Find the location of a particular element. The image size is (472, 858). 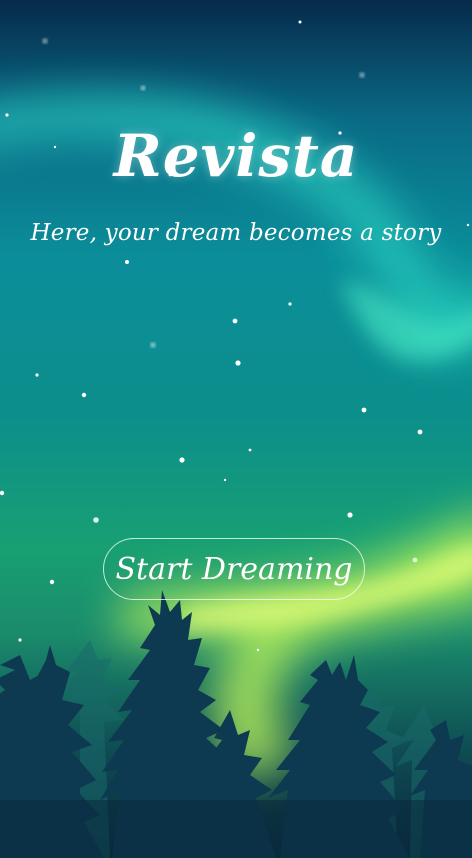

start-dreaming-button: Start Dreaming is located at coordinates (234, 569).